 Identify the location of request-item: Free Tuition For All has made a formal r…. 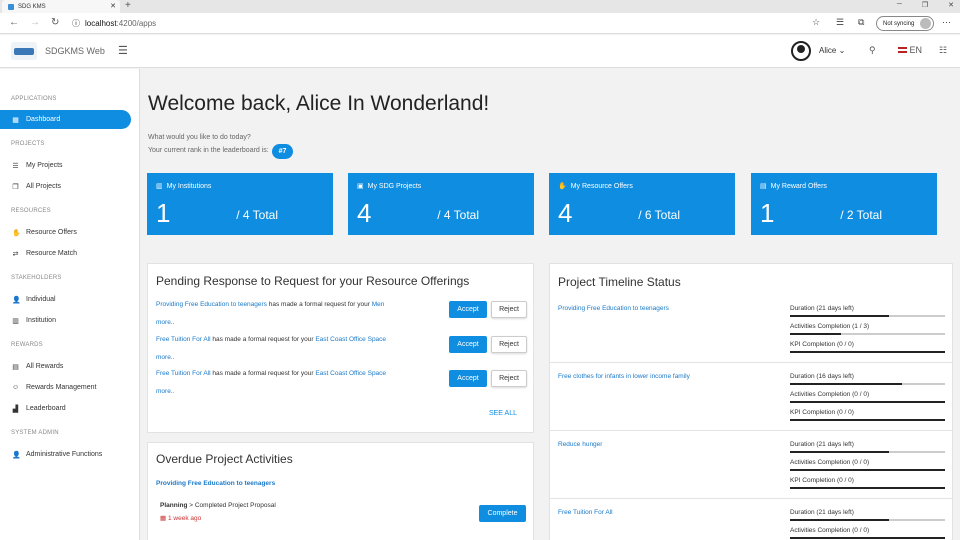
(296, 373).